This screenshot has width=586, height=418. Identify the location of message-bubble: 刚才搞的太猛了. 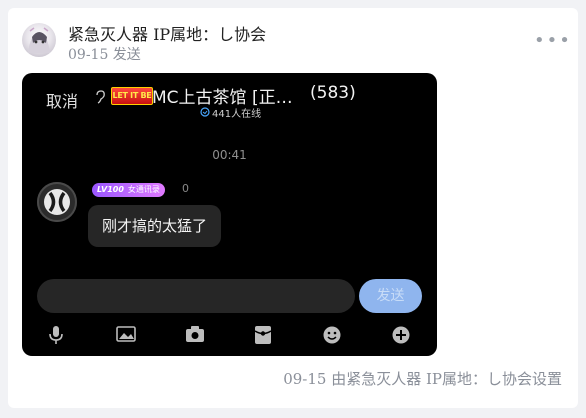
(155, 226).